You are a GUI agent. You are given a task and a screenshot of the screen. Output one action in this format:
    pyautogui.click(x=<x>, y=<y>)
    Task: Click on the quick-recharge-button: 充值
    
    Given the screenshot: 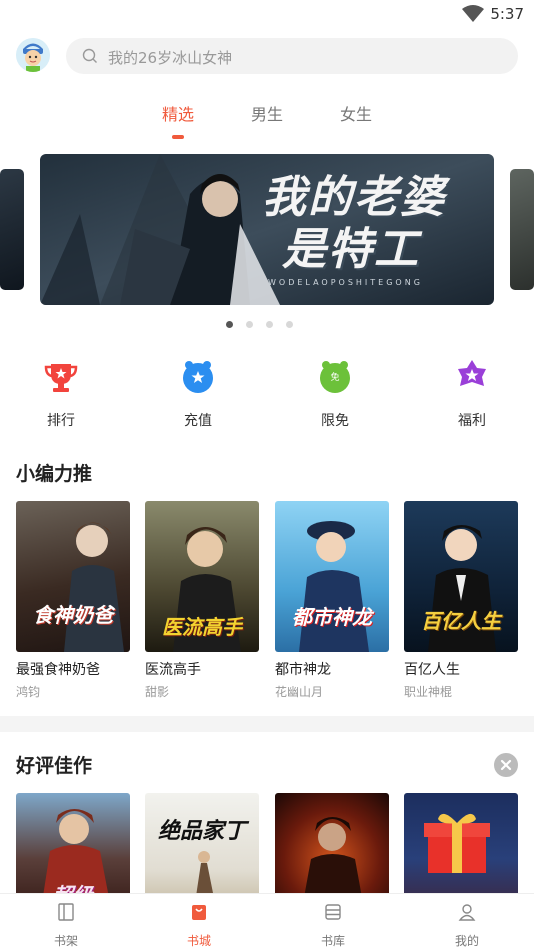 What is the action you would take?
    pyautogui.click(x=198, y=394)
    